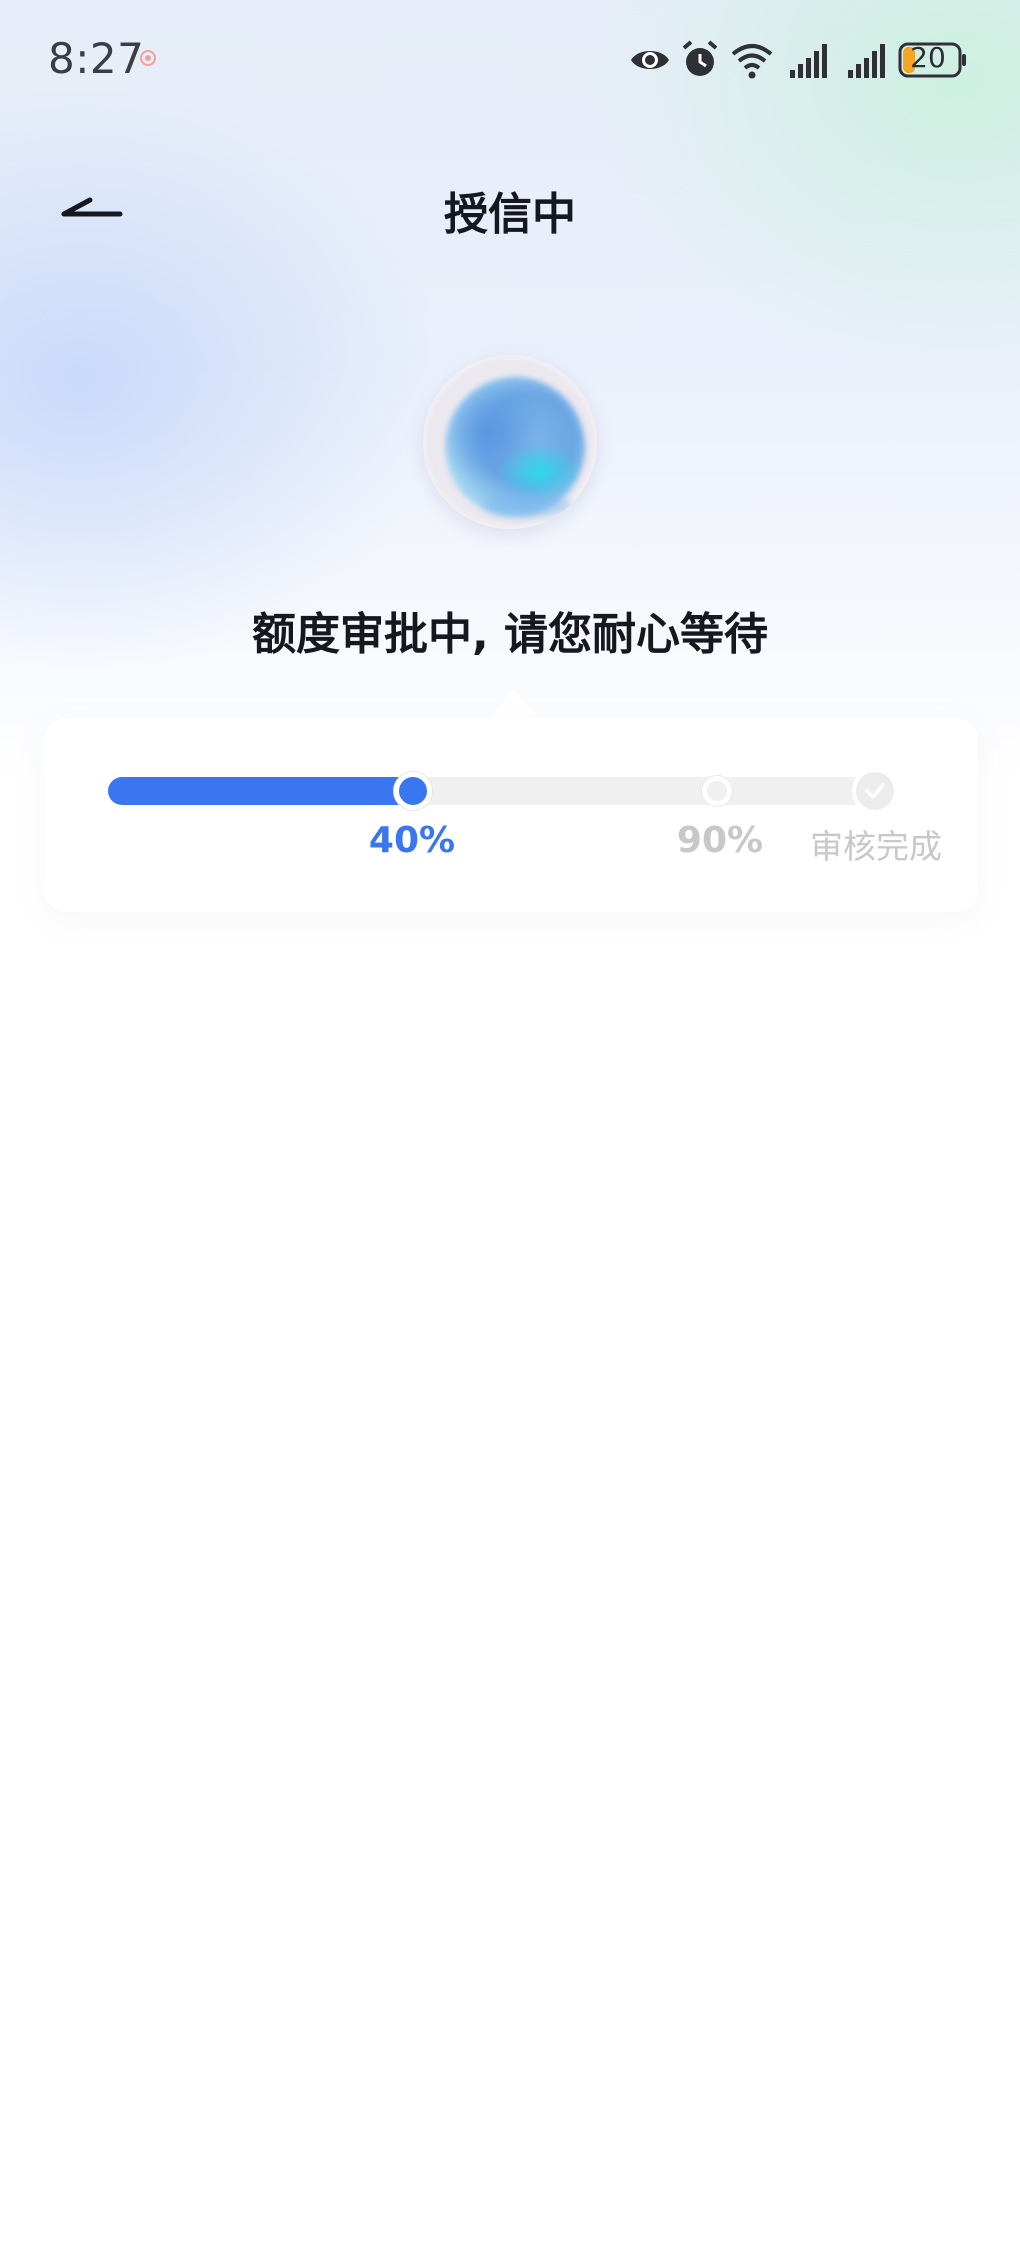 This screenshot has height=2250, width=1020. I want to click on status-bar: 8:27 20, so click(510, 60).